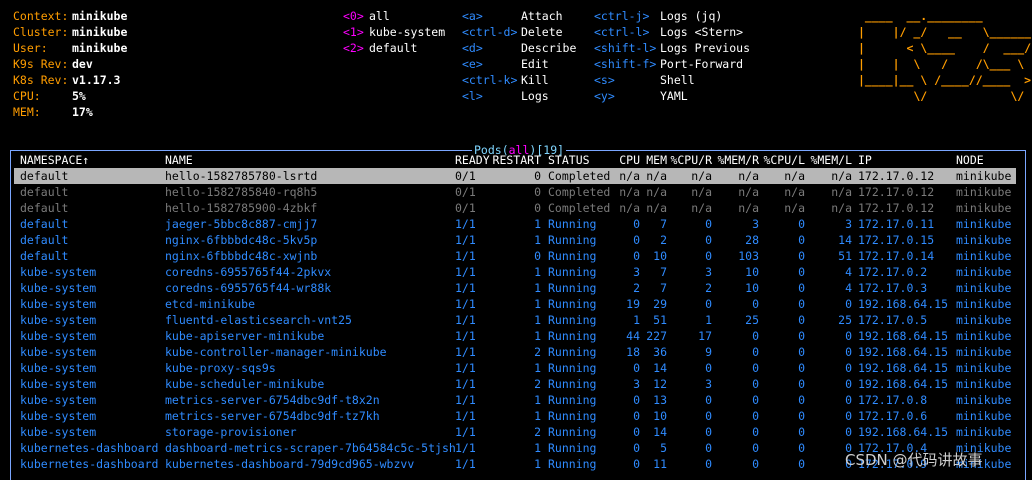  What do you see at coordinates (241, 240) in the screenshot?
I see `cell-name: nginx-6fbbbdc48c-5kv5p` at bounding box center [241, 240].